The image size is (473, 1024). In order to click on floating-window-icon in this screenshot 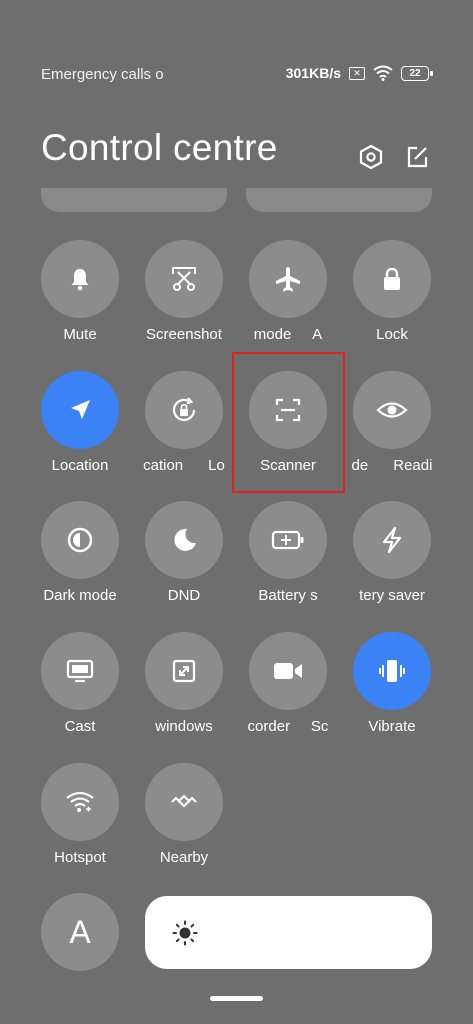, I will do `click(184, 671)`.